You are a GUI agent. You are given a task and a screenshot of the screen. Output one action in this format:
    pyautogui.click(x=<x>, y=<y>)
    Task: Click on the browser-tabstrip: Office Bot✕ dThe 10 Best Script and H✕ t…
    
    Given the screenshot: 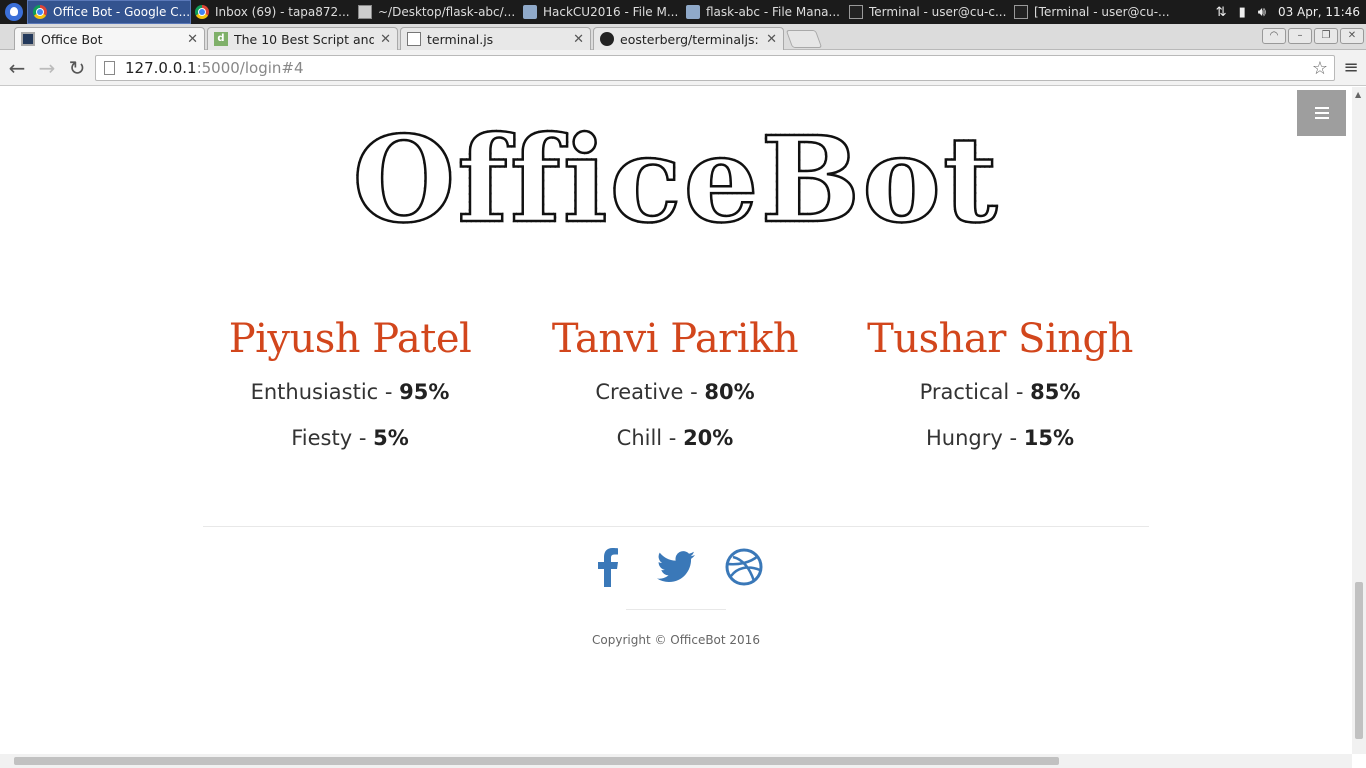 What is the action you would take?
    pyautogui.click(x=683, y=37)
    